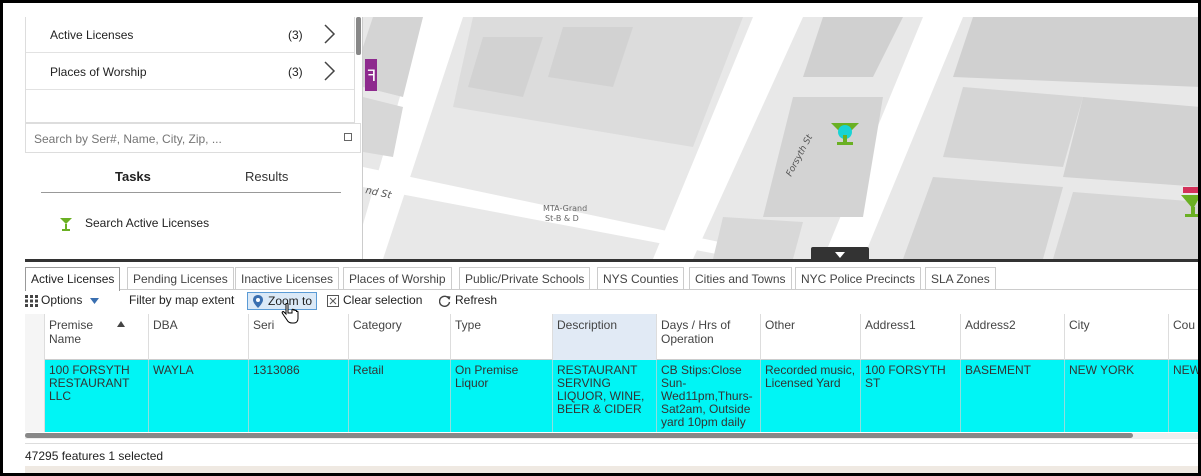 This screenshot has height=476, width=1201. What do you see at coordinates (397, 278) in the screenshot?
I see `tab-places-of-worship: Places of Worship` at bounding box center [397, 278].